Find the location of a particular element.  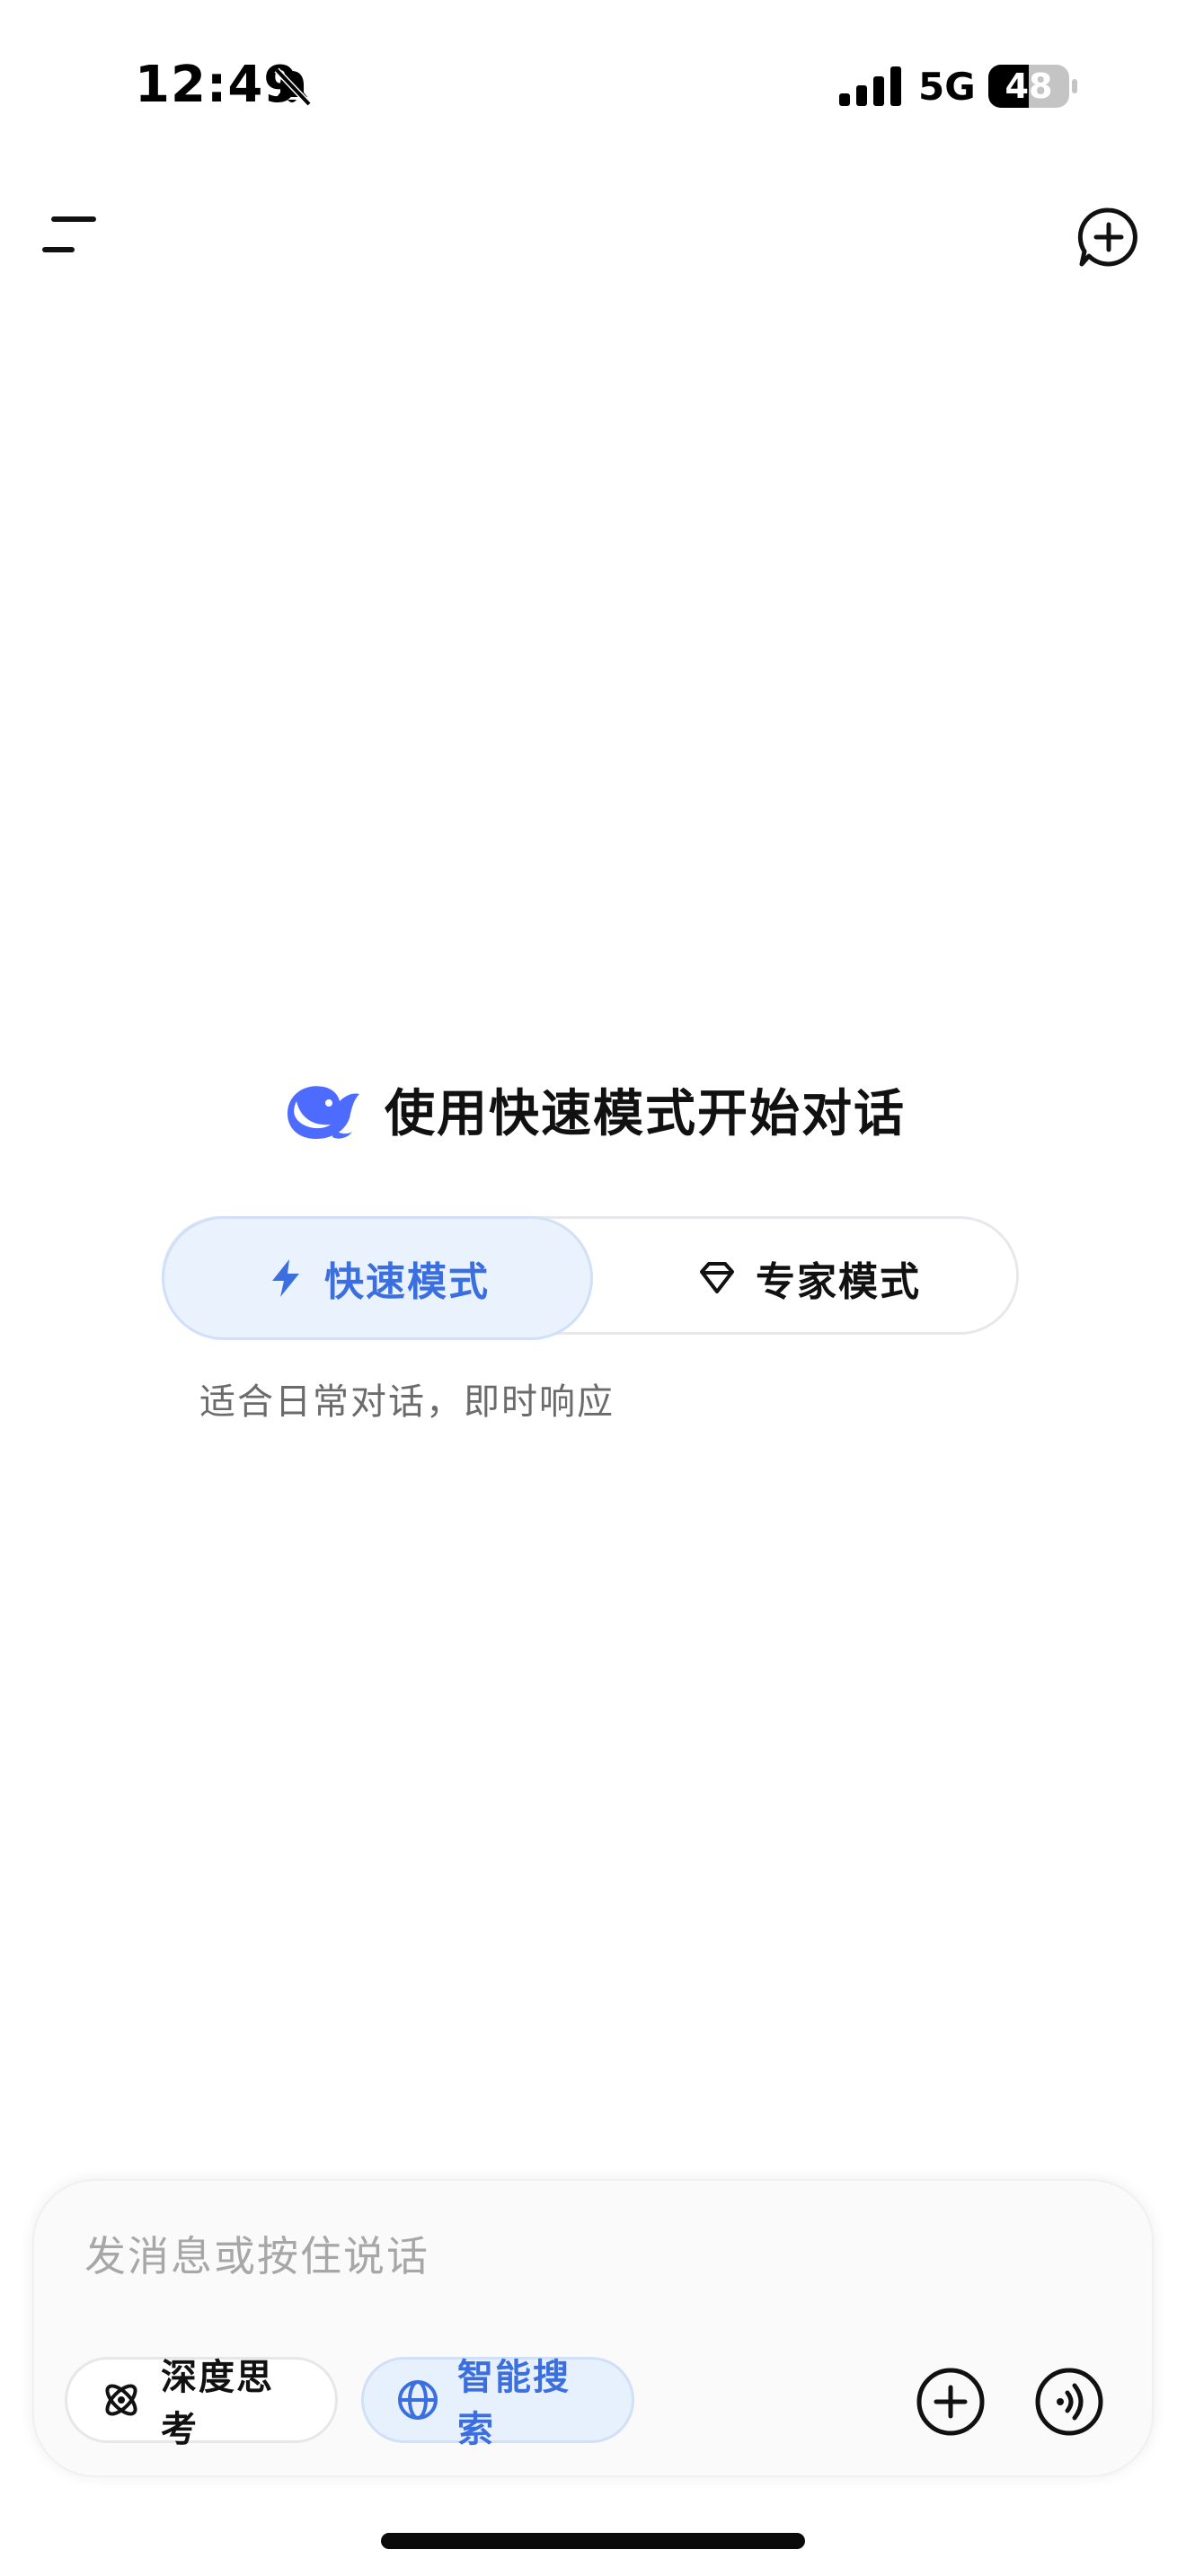

status-bar: 12:49 5G 48 is located at coordinates (593, 85).